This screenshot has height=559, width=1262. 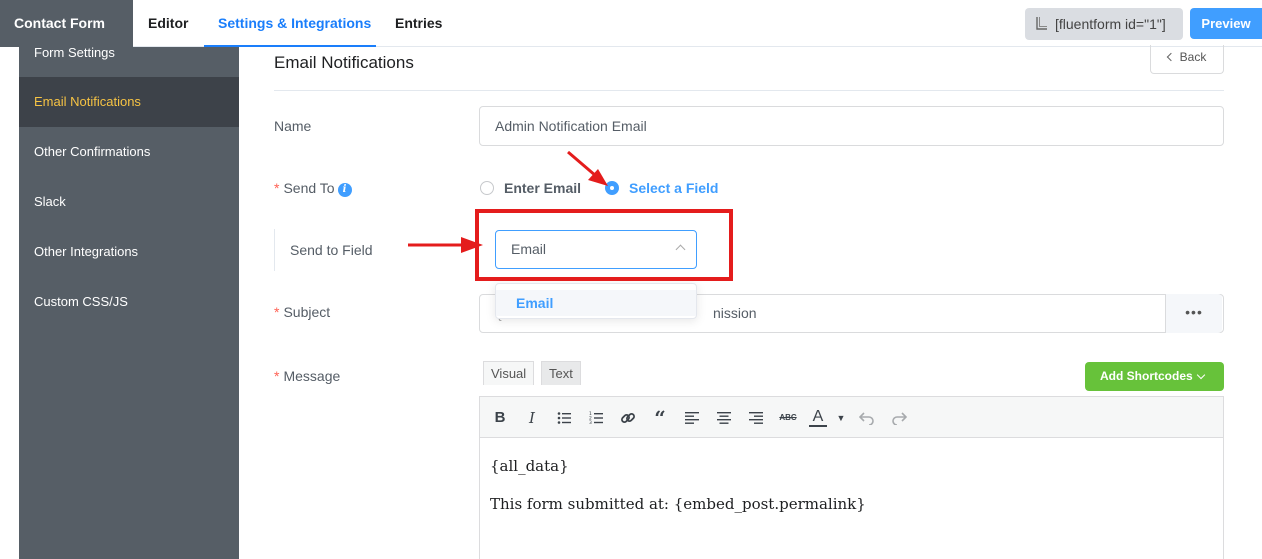 What do you see at coordinates (1170, 57) in the screenshot?
I see `chevron-left-icon` at bounding box center [1170, 57].